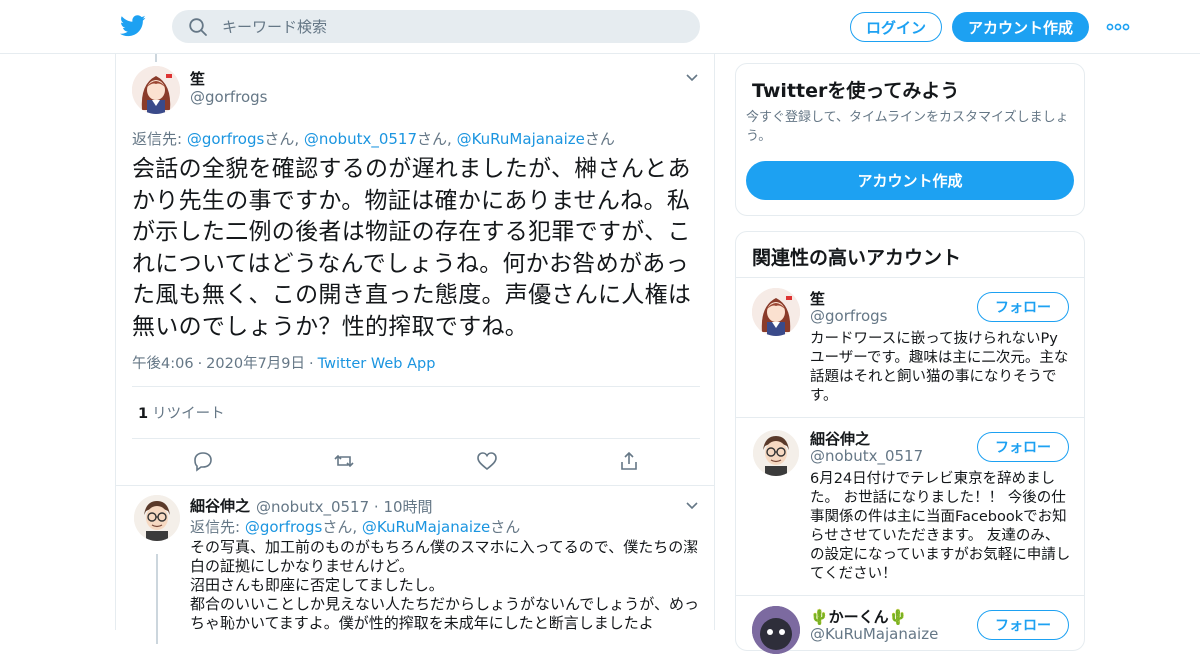 The width and height of the screenshot is (1200, 654). What do you see at coordinates (817, 298) in the screenshot?
I see `account-name: 笙` at bounding box center [817, 298].